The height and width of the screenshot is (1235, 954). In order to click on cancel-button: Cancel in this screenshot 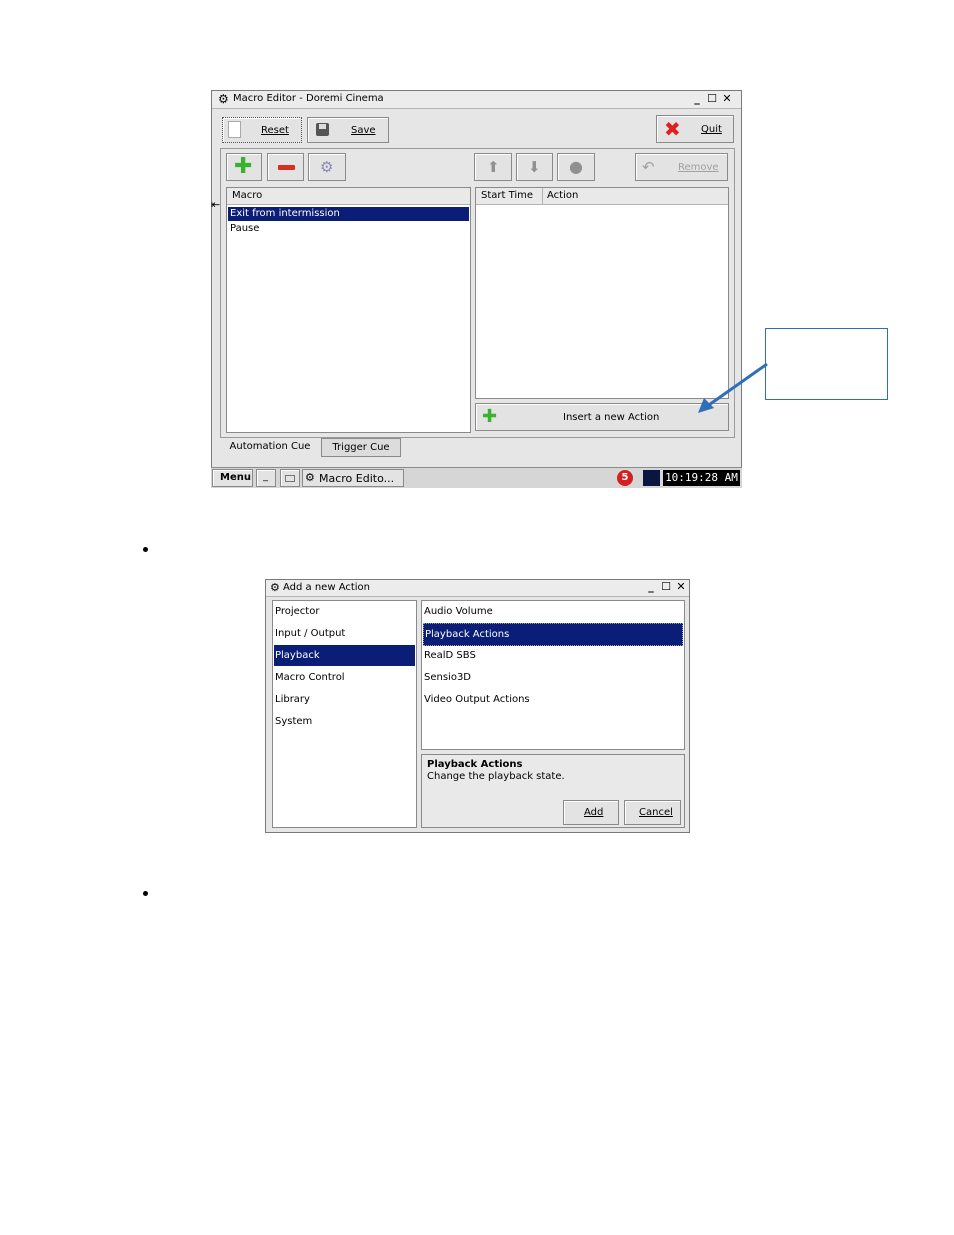, I will do `click(652, 812)`.